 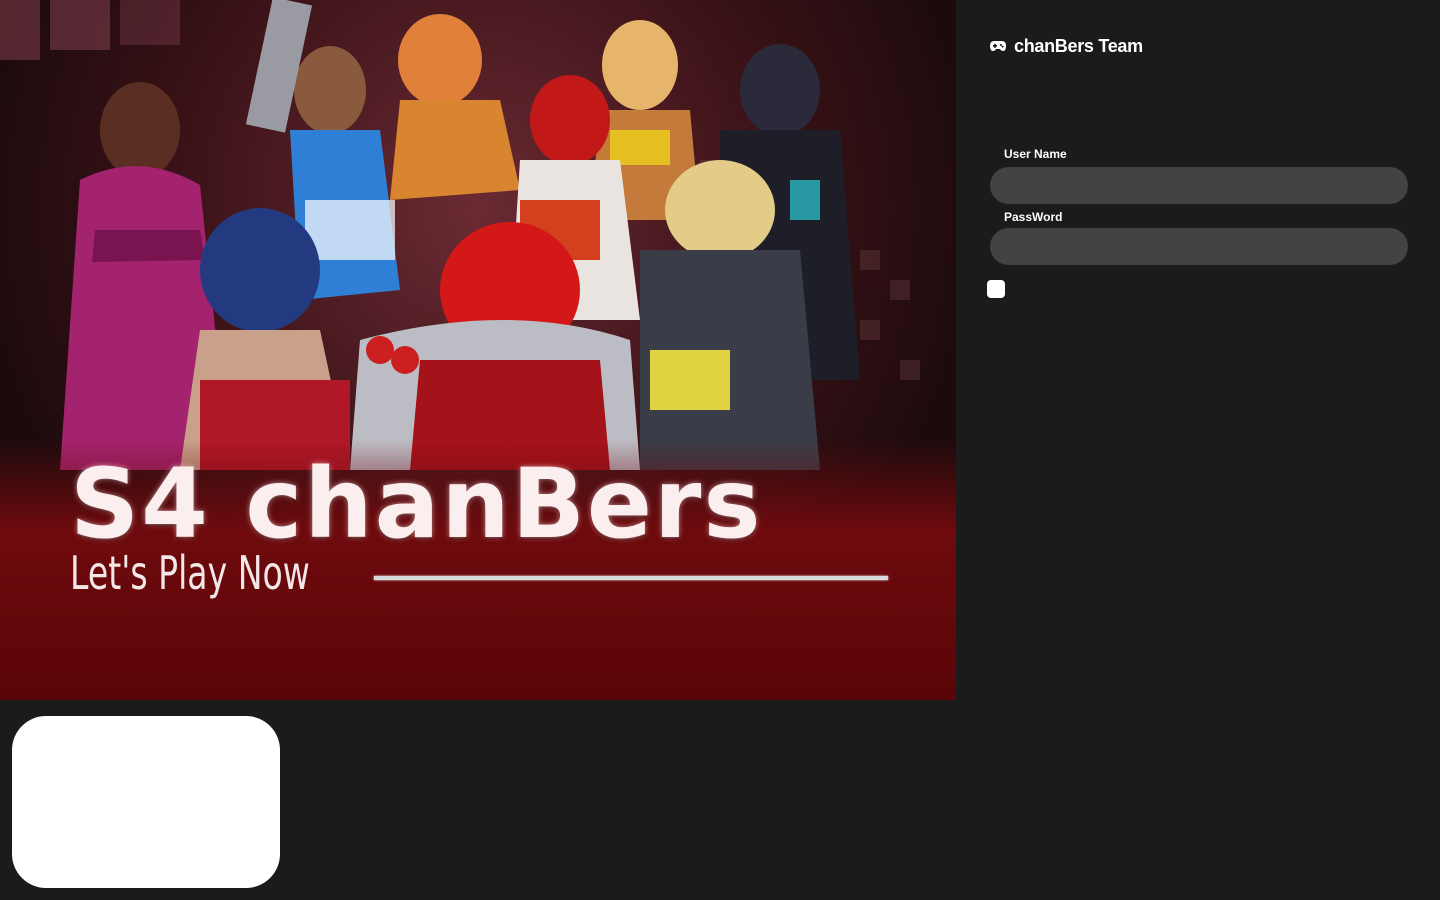 What do you see at coordinates (631, 578) in the screenshot?
I see `banner-divider` at bounding box center [631, 578].